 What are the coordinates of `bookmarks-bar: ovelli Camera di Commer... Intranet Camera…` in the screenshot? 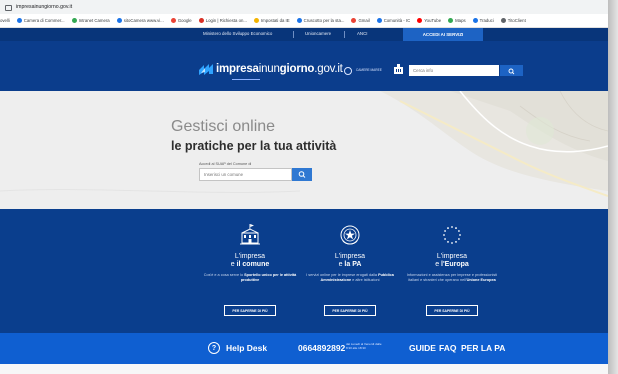 It's located at (304, 21).